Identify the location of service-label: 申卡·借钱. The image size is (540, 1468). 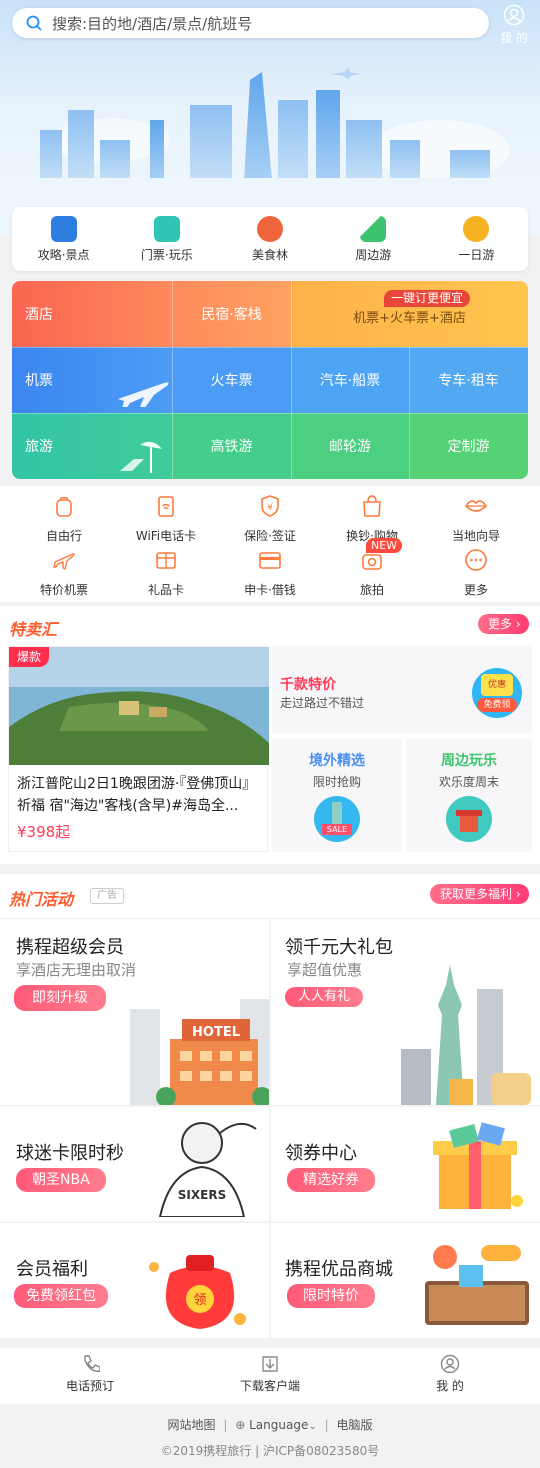
(270, 590).